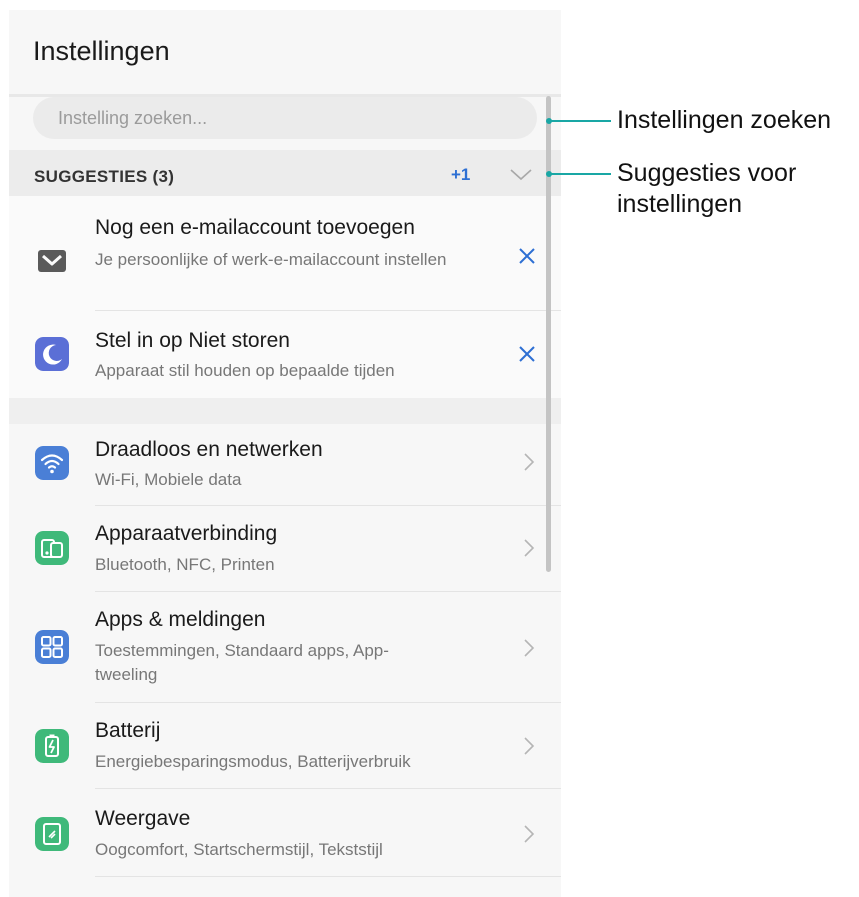  What do you see at coordinates (253, 761) in the screenshot?
I see `settings-item-subtitle: Energiebesparingsmodus, Batterijverbruik` at bounding box center [253, 761].